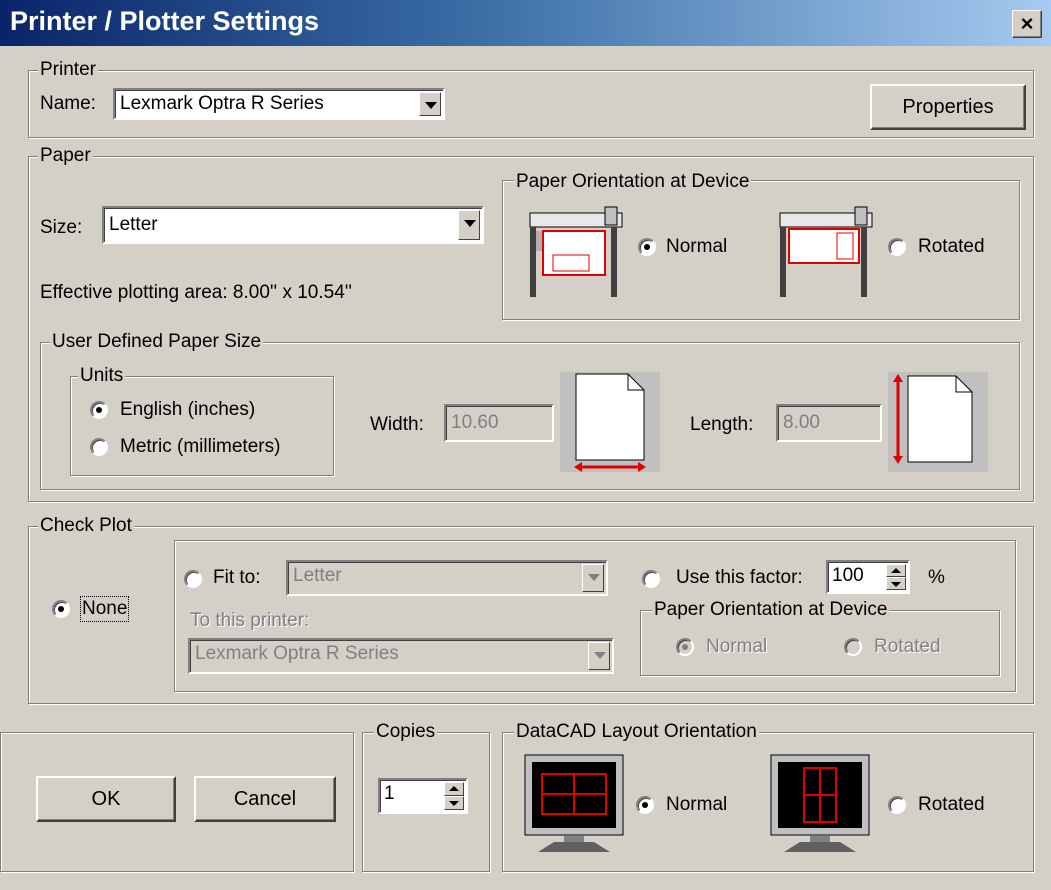  Describe the element at coordinates (936, 577) in the screenshot. I see `percent-label: %` at that location.